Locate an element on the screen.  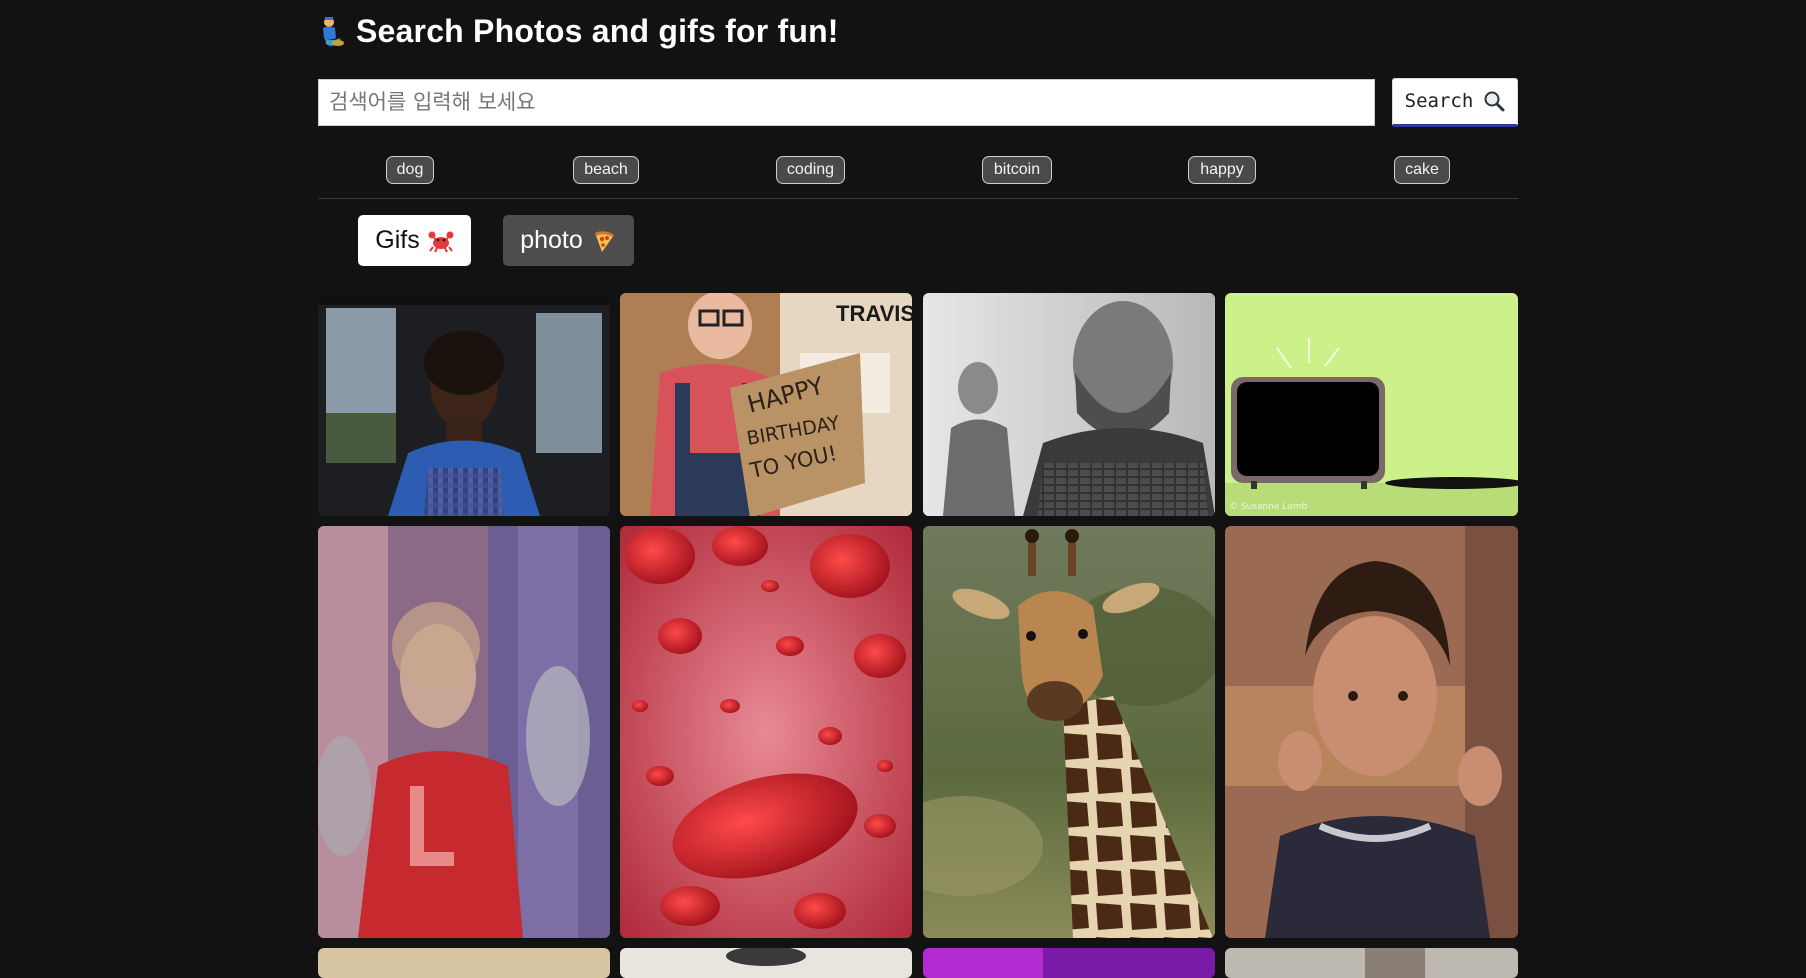
header: Search Photos and gifs for fun! is located at coordinates (918, 31).